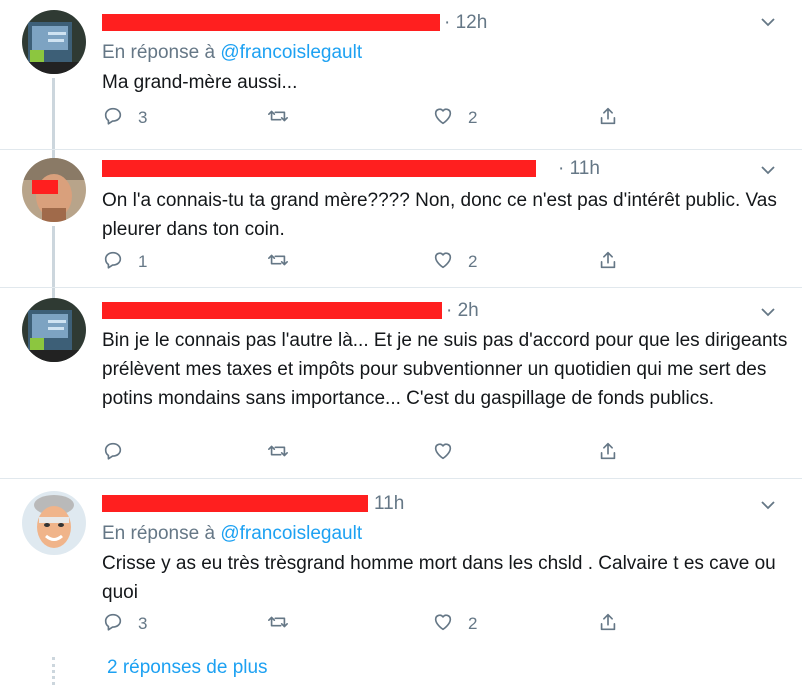 The height and width of the screenshot is (688, 802). Describe the element at coordinates (465, 23) in the screenshot. I see `tweet-time: · 12h` at that location.